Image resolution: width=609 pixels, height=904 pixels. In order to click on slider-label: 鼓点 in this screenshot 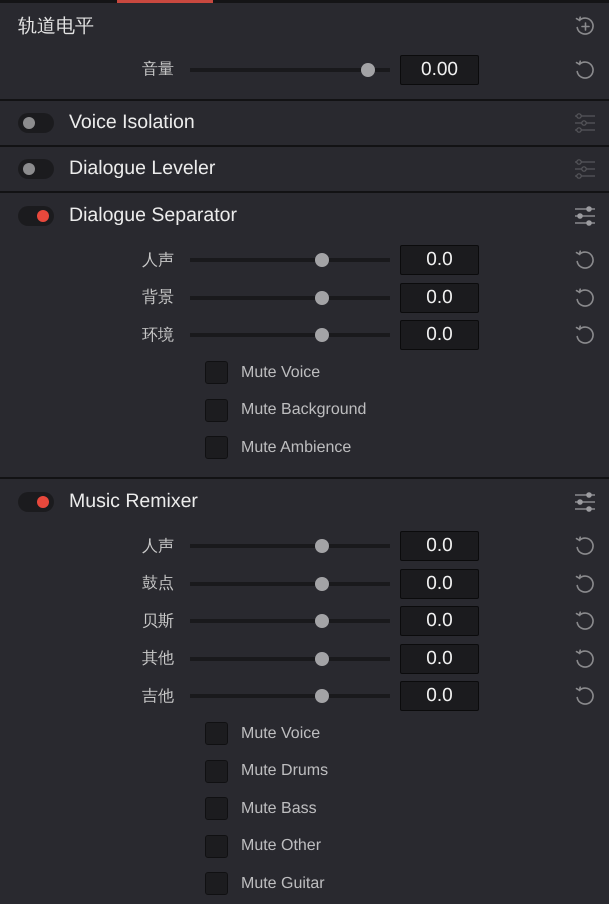, I will do `click(158, 584)`.